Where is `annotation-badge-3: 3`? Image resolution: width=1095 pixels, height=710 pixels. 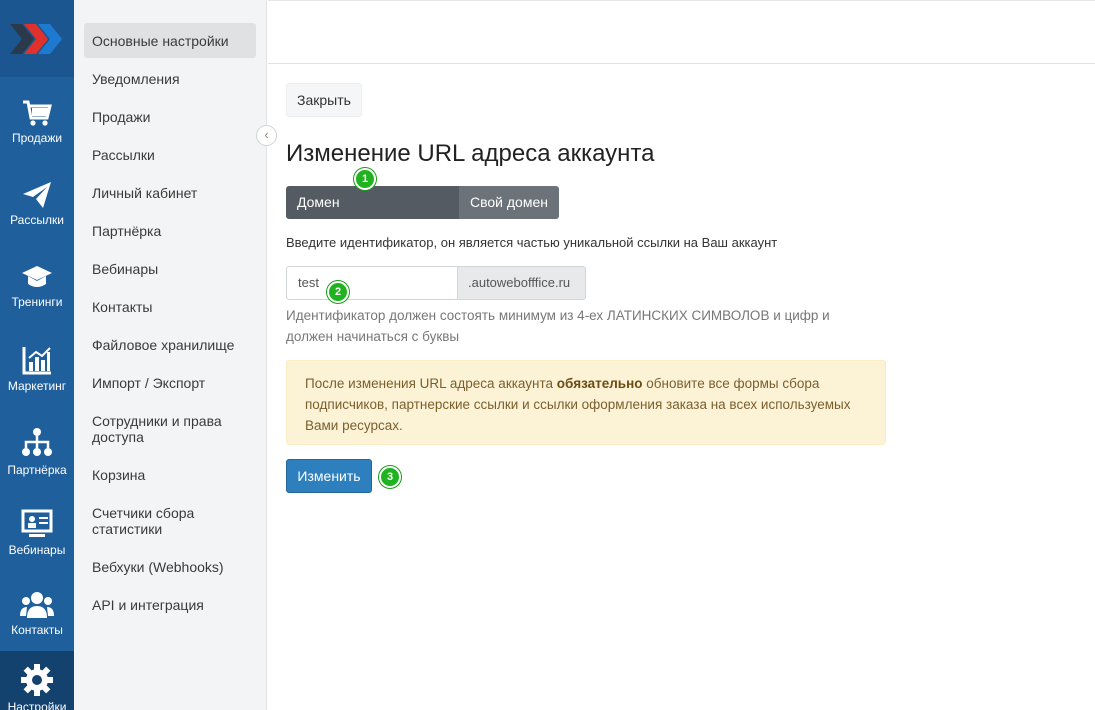
annotation-badge-3: 3 is located at coordinates (390, 477).